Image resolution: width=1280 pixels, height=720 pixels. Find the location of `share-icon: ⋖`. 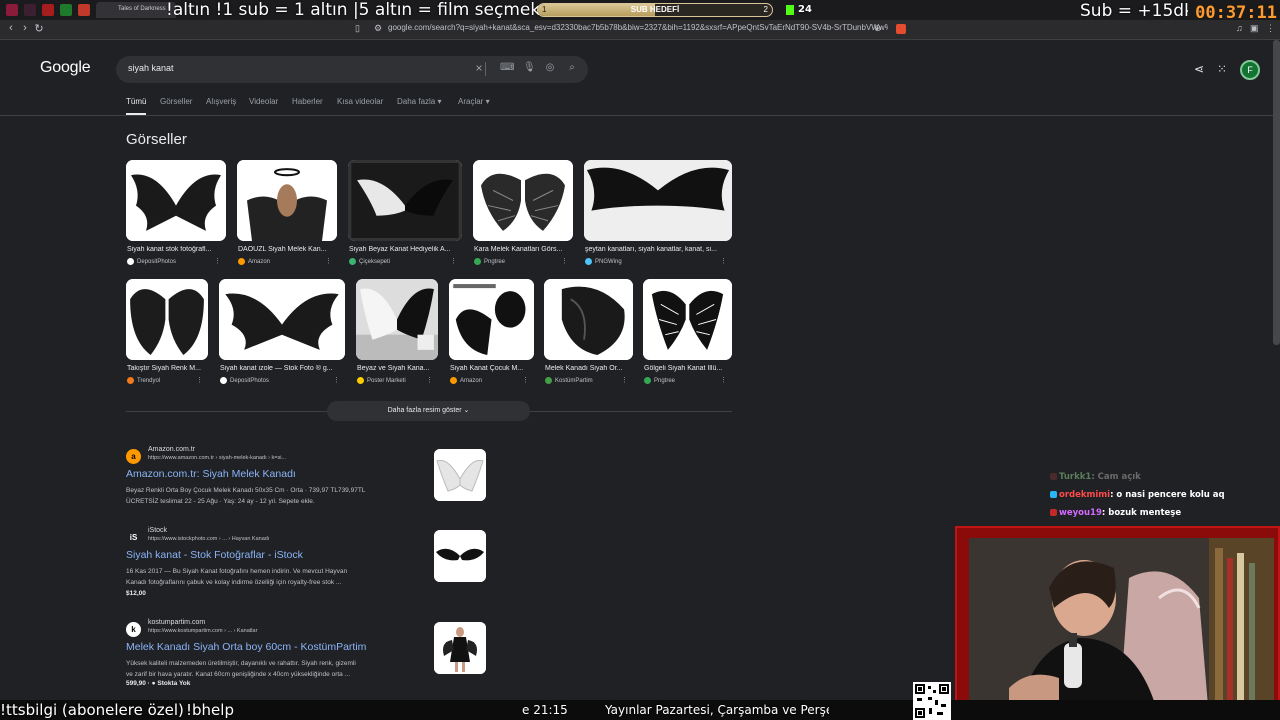

share-icon: ⋖ is located at coordinates (1199, 69).